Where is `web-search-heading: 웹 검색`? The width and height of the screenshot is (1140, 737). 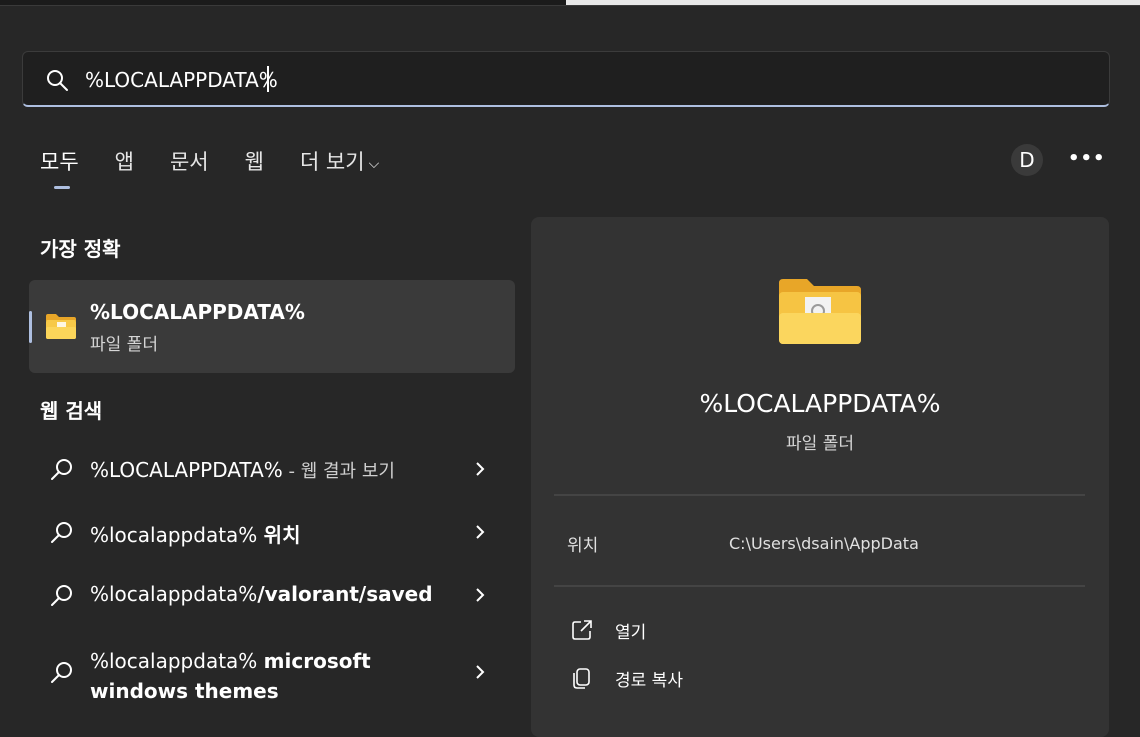
web-search-heading: 웹 검색 is located at coordinates (71, 411).